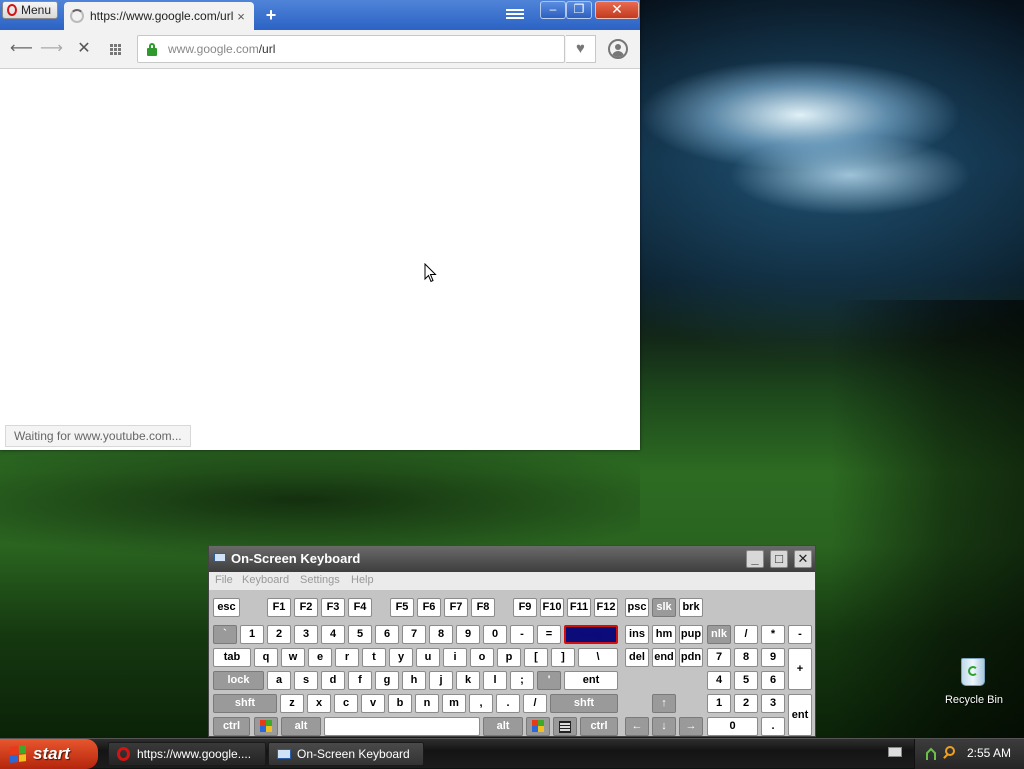  What do you see at coordinates (746, 680) in the screenshot?
I see `key-num-5: 5` at bounding box center [746, 680].